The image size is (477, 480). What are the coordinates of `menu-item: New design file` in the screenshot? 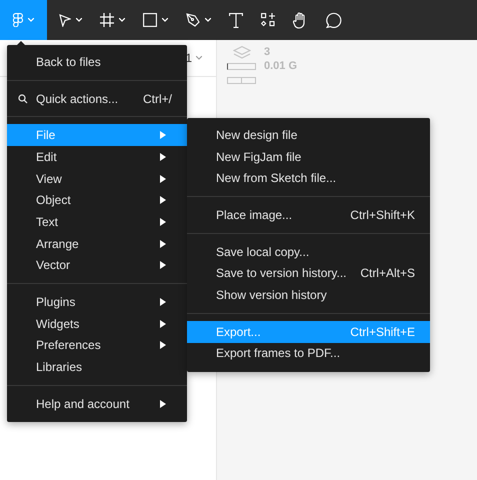 It's located at (308, 135).